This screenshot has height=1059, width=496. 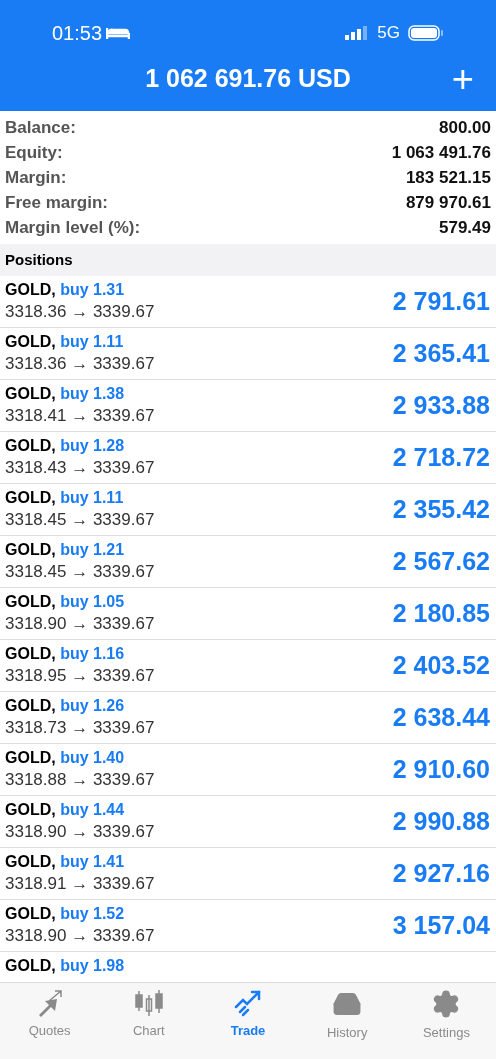 What do you see at coordinates (92, 549) in the screenshot?
I see `position-volume: buy 1.21` at bounding box center [92, 549].